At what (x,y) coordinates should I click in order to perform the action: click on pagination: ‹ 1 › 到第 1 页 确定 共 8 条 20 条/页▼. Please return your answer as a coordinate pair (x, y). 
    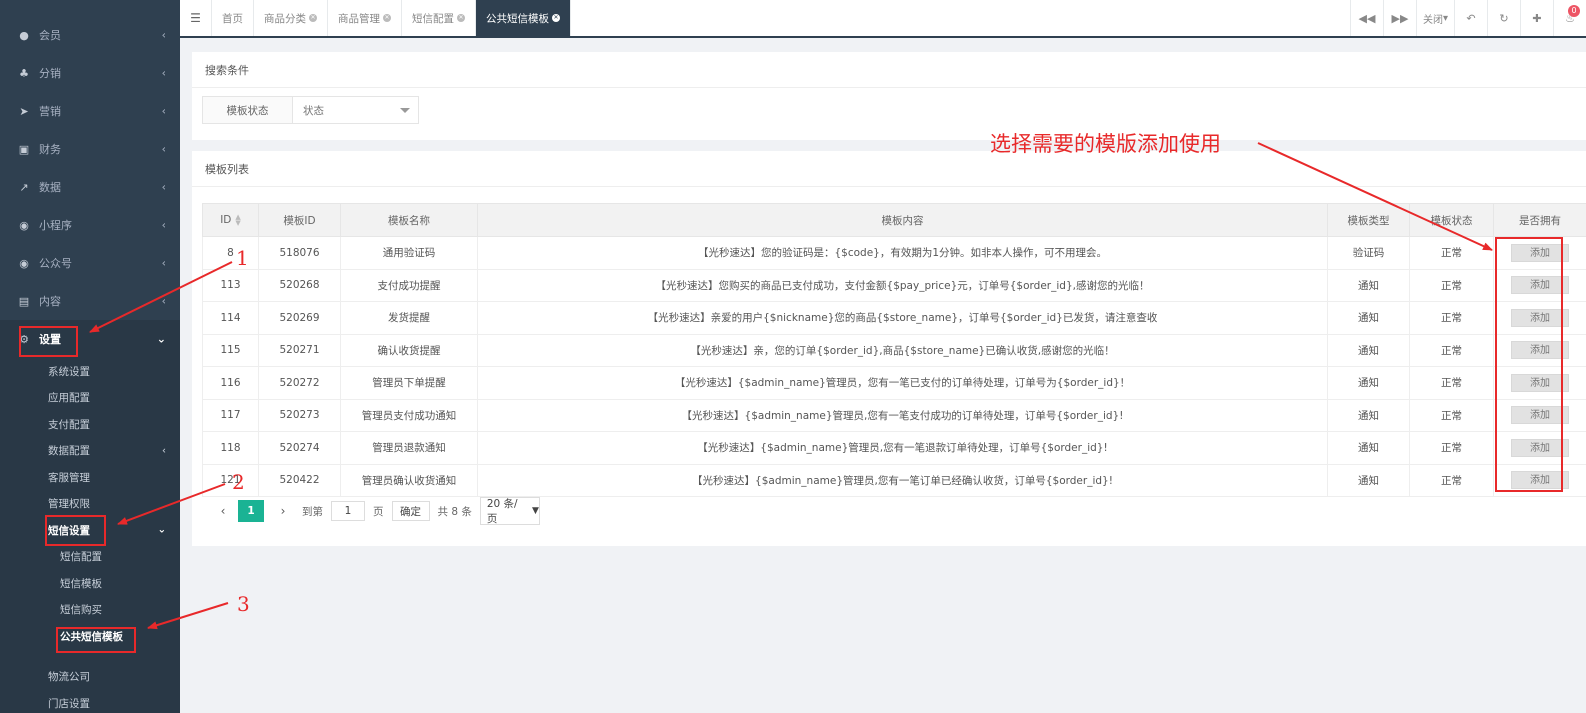
    Looking at the image, I should click on (376, 511).